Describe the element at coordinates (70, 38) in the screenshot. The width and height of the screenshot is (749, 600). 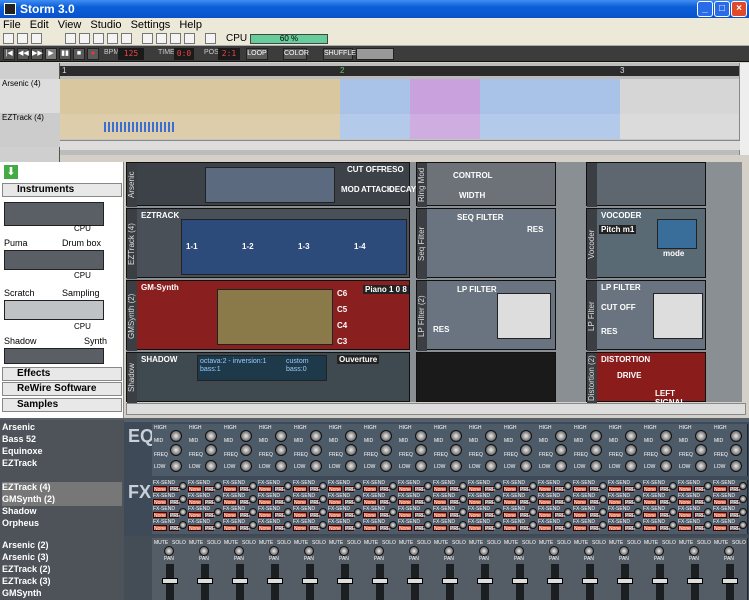
I see `copy-icon` at that location.